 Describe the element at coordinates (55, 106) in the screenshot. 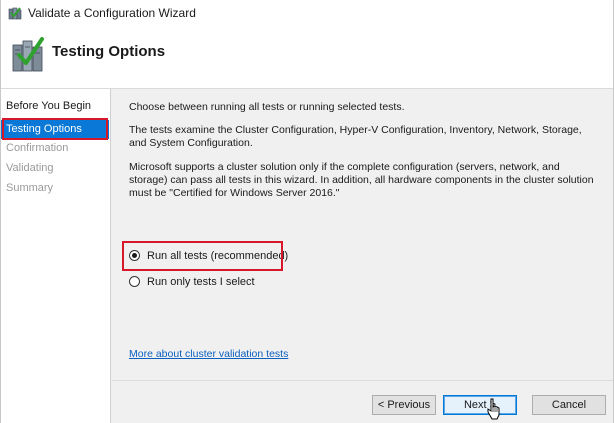

I see `nav-step-before-you-begin: Before You Begin` at that location.